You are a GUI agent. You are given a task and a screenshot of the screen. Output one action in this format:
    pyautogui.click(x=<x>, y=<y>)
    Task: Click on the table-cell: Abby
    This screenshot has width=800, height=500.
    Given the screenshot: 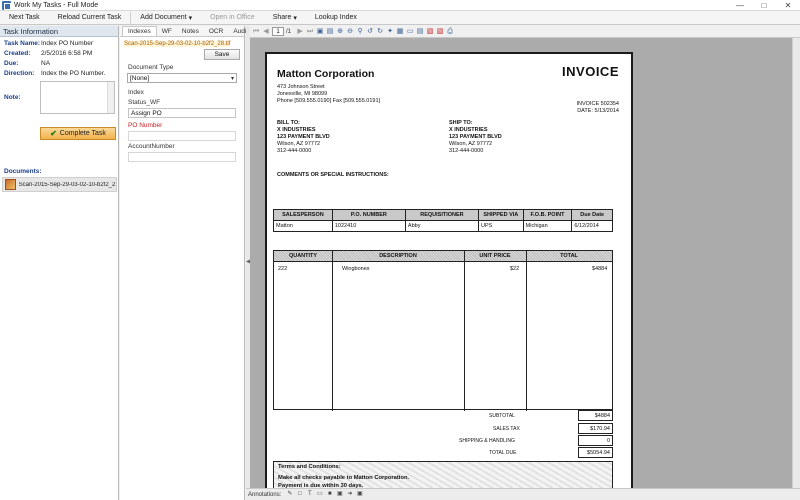 What is the action you would take?
    pyautogui.click(x=441, y=226)
    